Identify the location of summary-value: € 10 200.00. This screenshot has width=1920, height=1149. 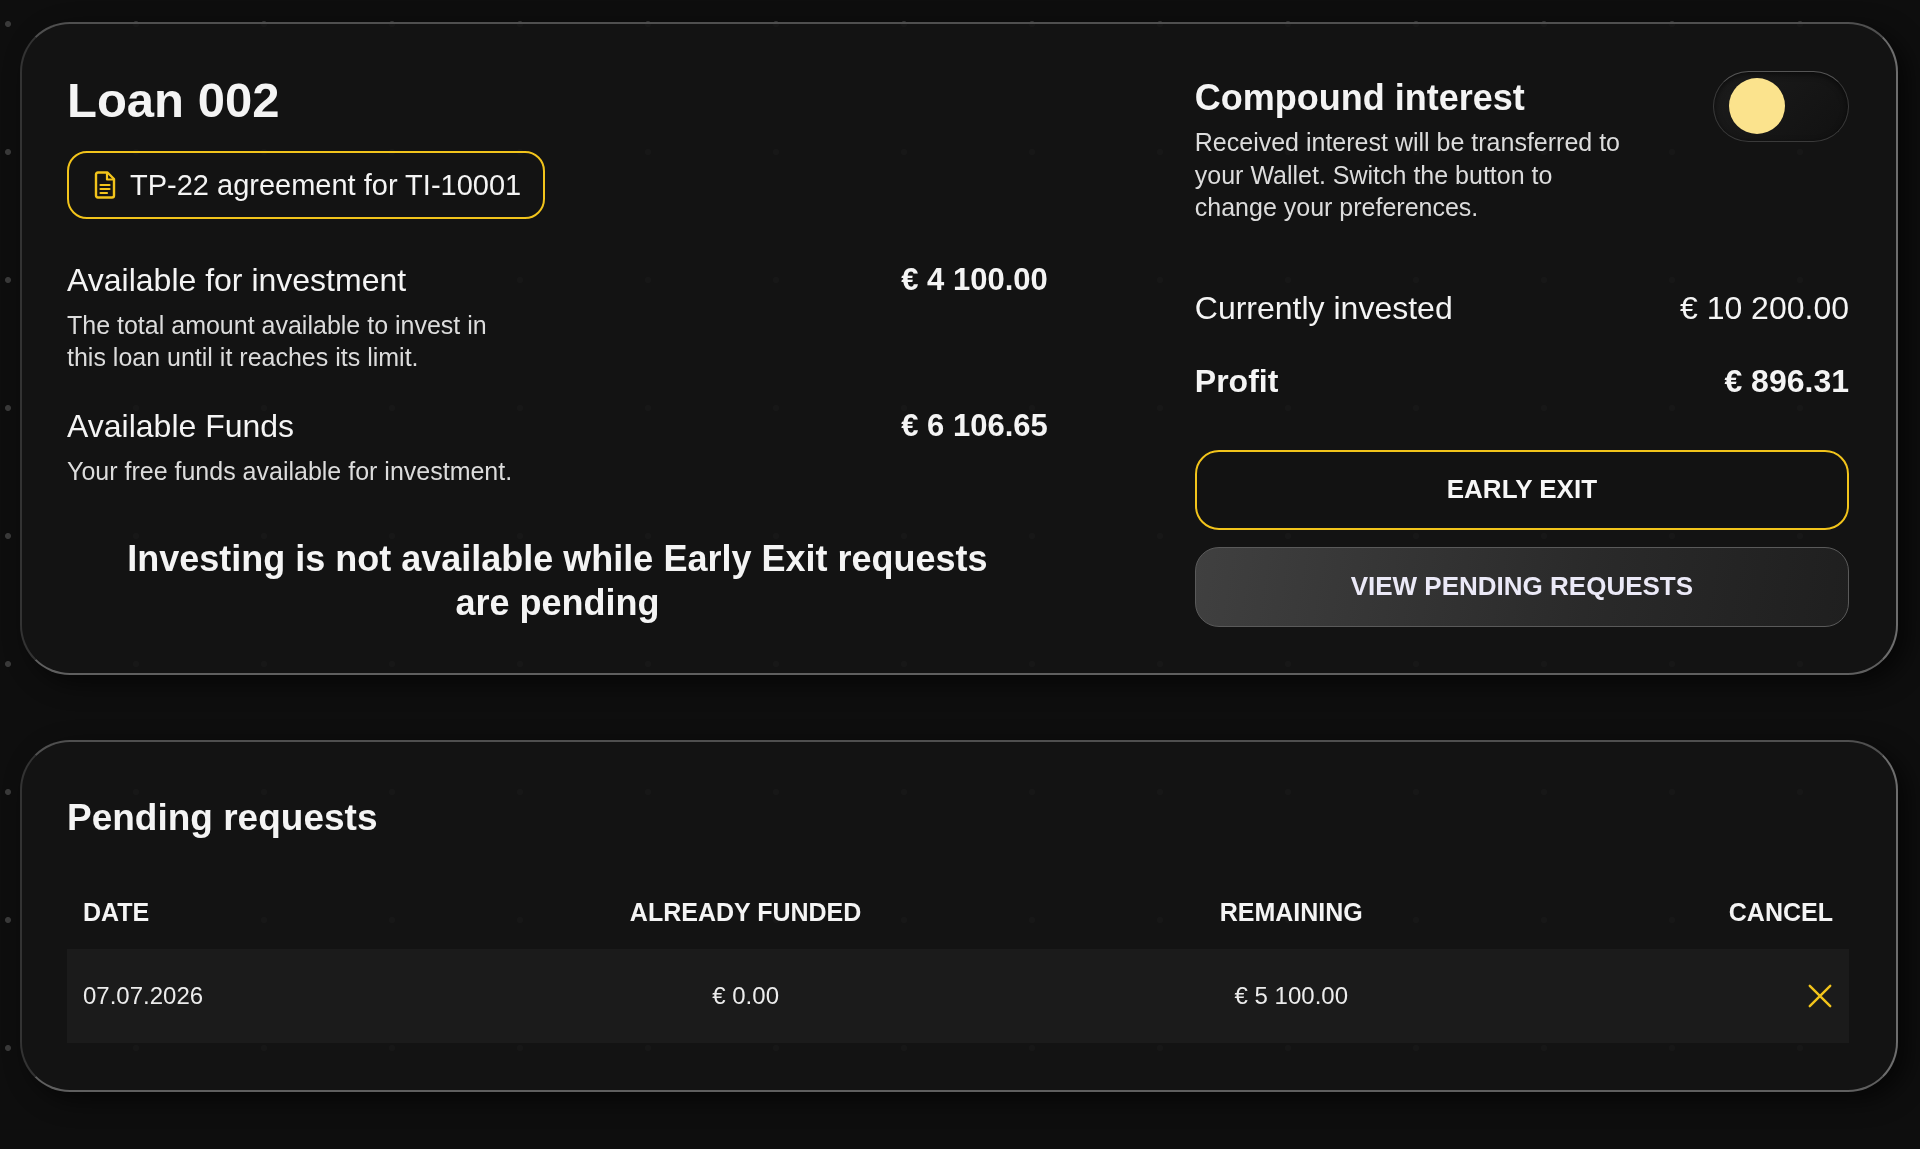
(1764, 308).